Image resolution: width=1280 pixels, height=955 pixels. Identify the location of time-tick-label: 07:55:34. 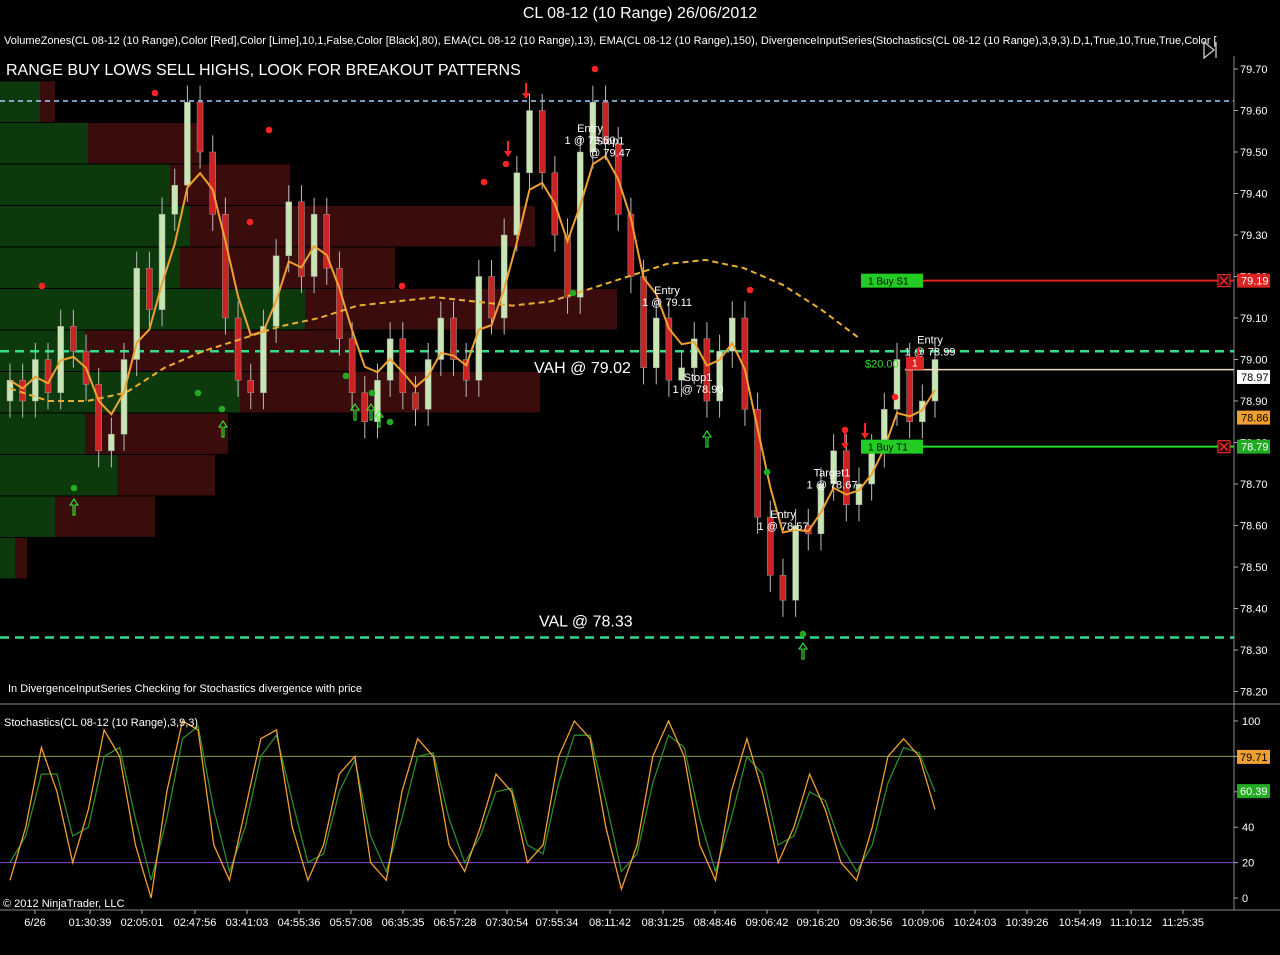
(557, 923).